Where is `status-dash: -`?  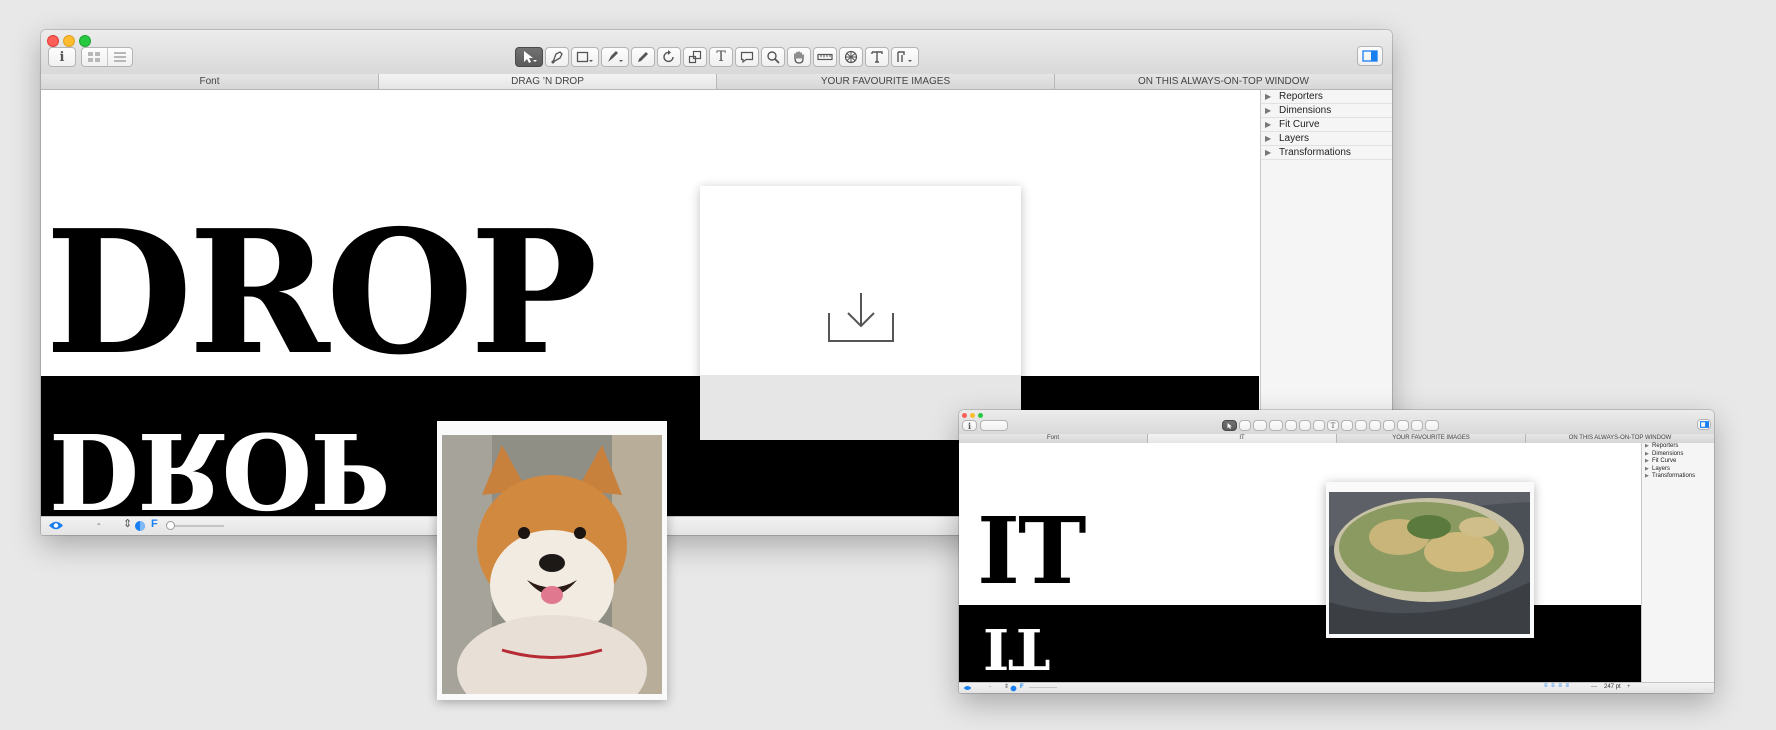
status-dash: - is located at coordinates (99, 524).